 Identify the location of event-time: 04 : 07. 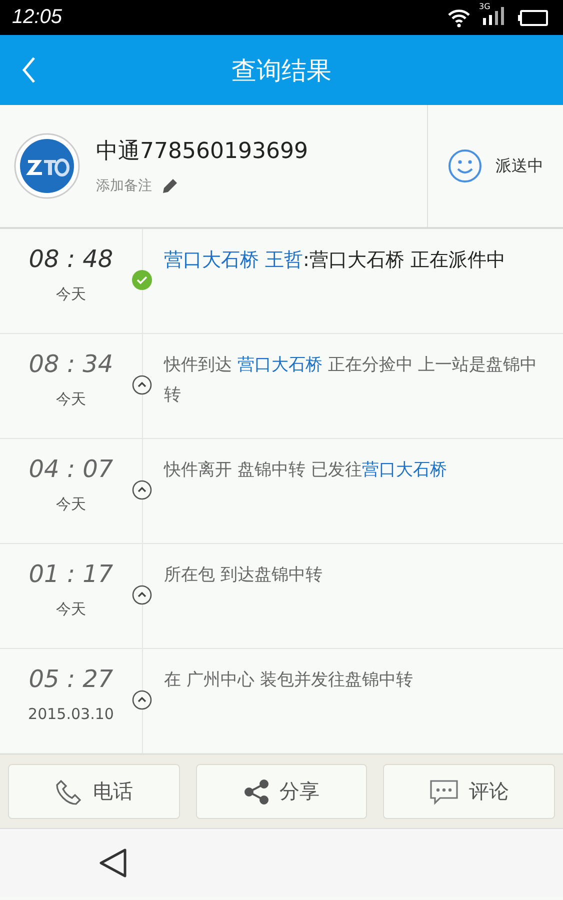
(71, 469).